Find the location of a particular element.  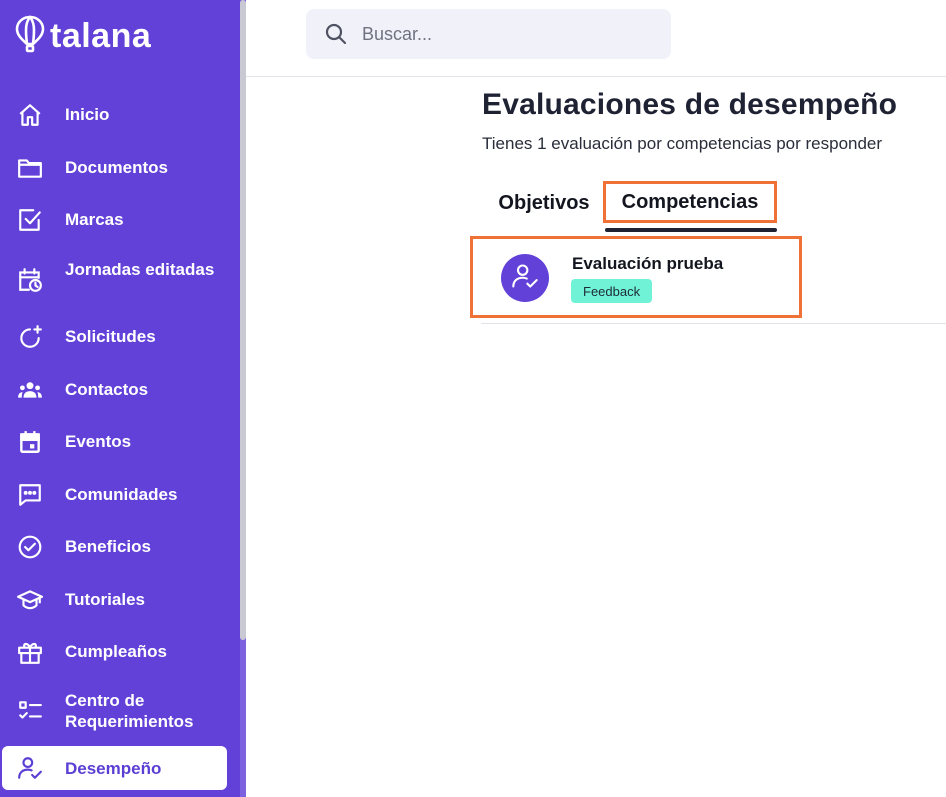

sidebar-item-marcas: Marcas is located at coordinates (114, 220).